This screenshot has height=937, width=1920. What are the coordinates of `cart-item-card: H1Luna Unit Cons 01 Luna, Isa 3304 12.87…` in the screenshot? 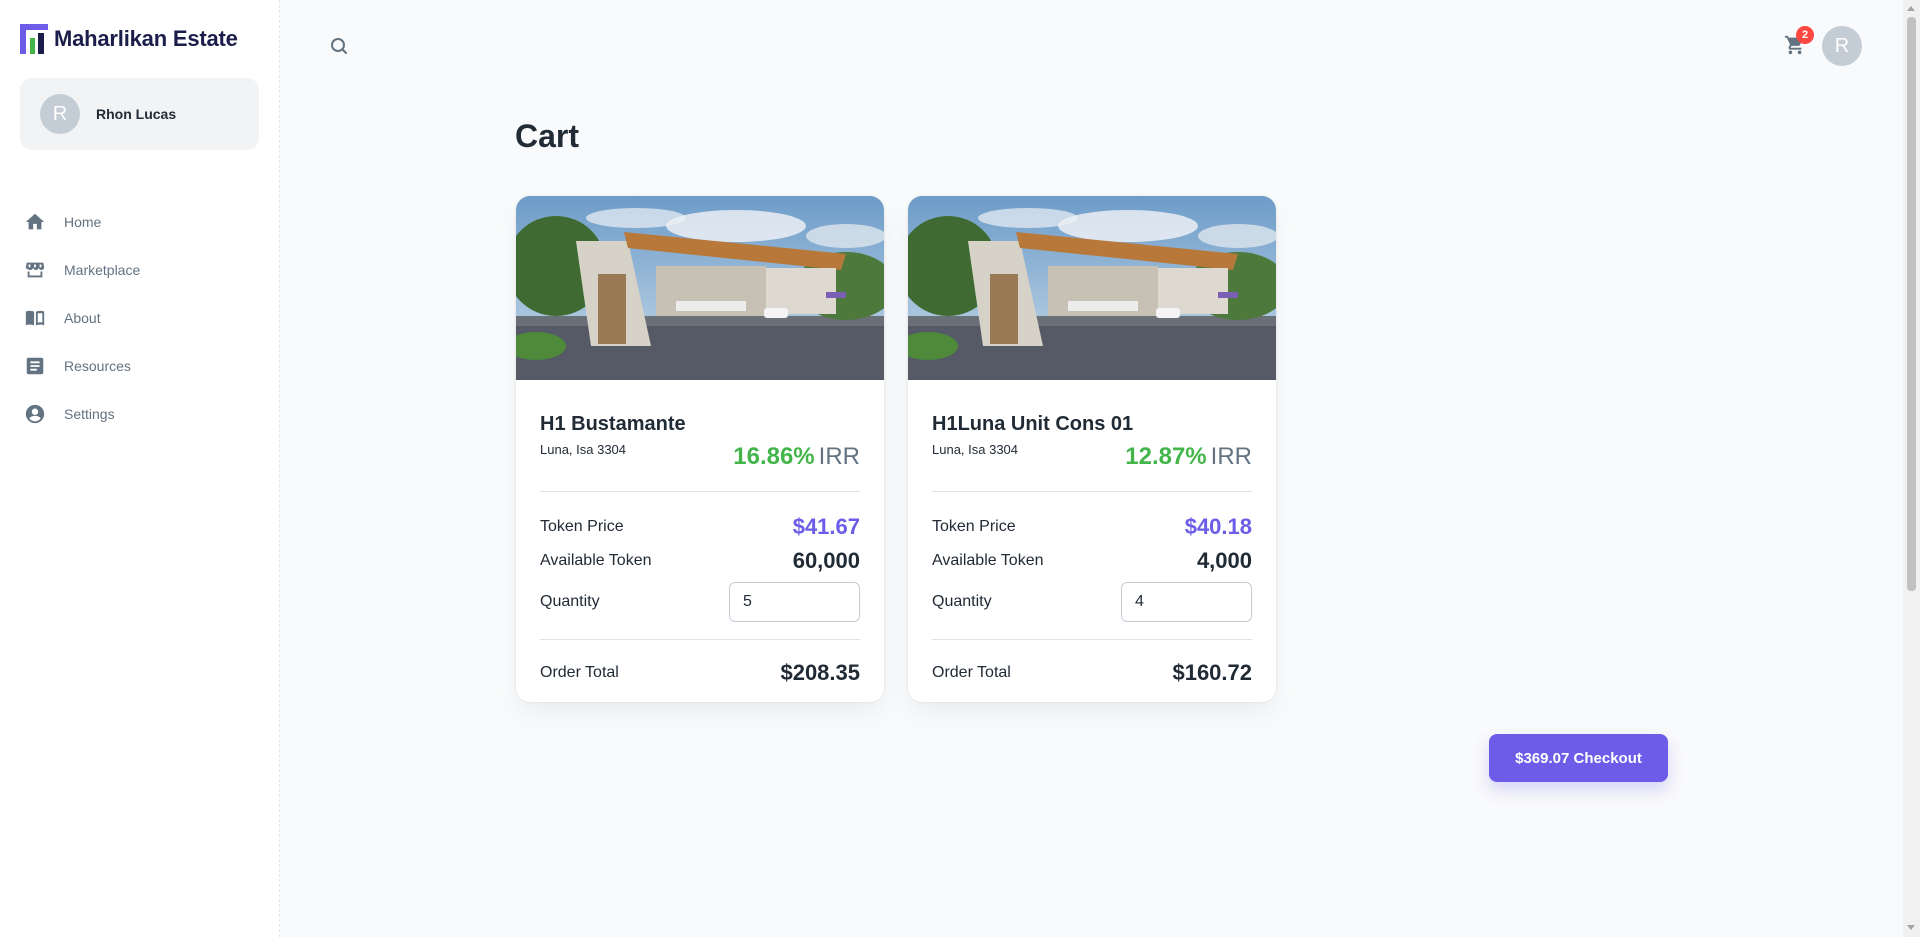 It's located at (1092, 449).